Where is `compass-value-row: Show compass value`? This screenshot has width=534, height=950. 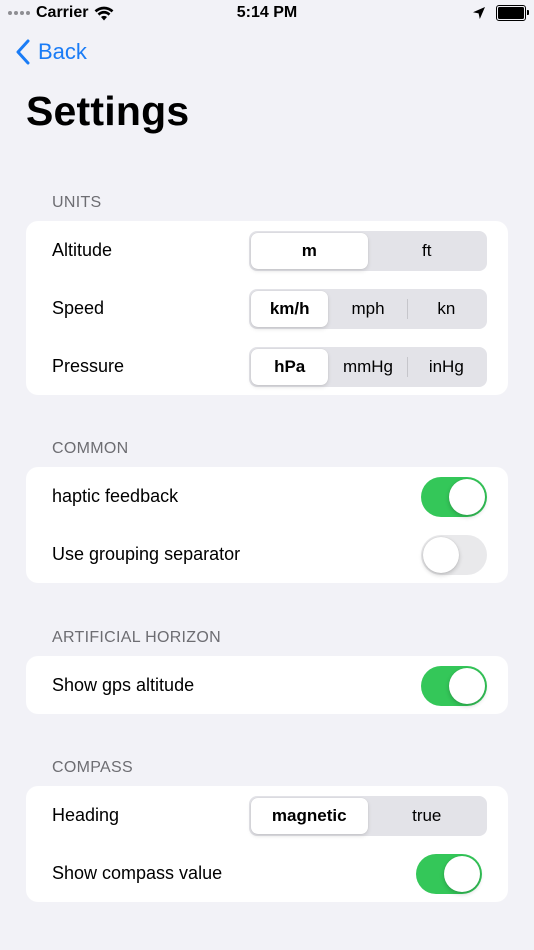
compass-value-row: Show compass value is located at coordinates (267, 873).